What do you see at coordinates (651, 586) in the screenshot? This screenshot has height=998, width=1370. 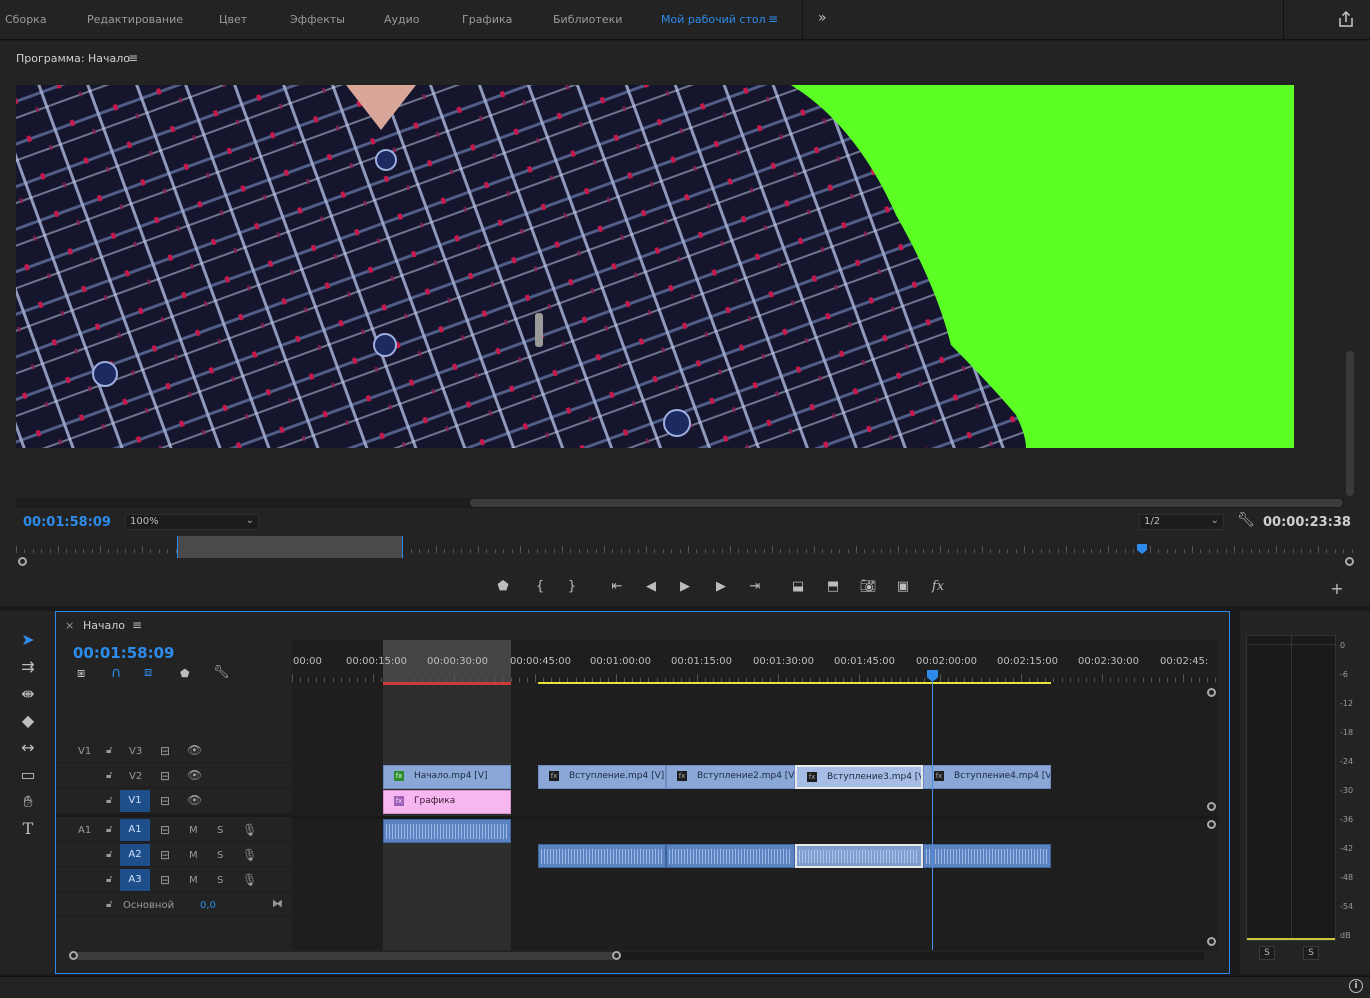 I see `step-back-icon: ◀︎` at bounding box center [651, 586].